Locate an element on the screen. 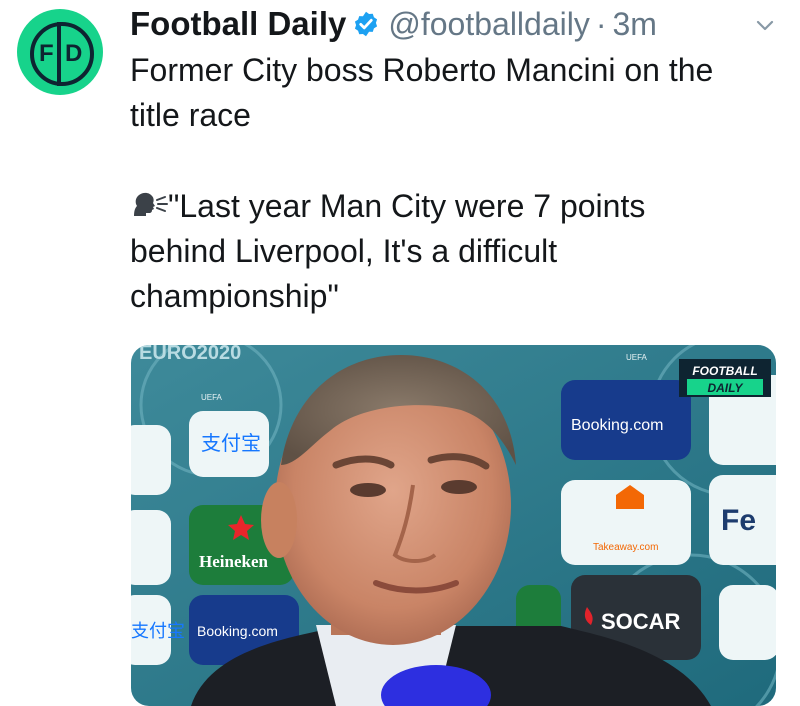 The height and width of the screenshot is (706, 800). profile-avatar: F D is located at coordinates (60, 52).